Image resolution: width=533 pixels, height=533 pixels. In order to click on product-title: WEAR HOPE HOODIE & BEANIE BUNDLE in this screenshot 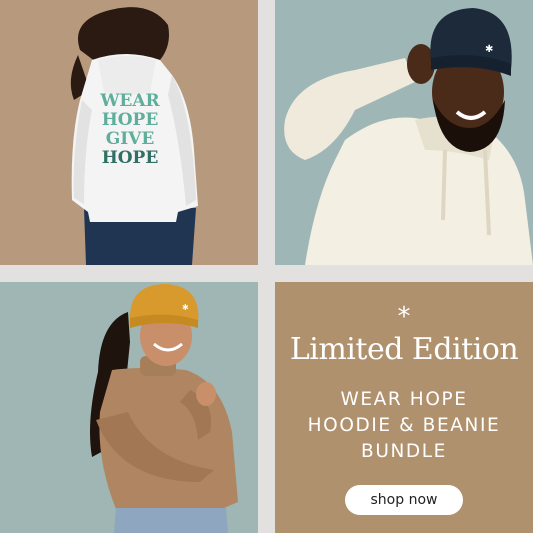, I will do `click(404, 426)`.